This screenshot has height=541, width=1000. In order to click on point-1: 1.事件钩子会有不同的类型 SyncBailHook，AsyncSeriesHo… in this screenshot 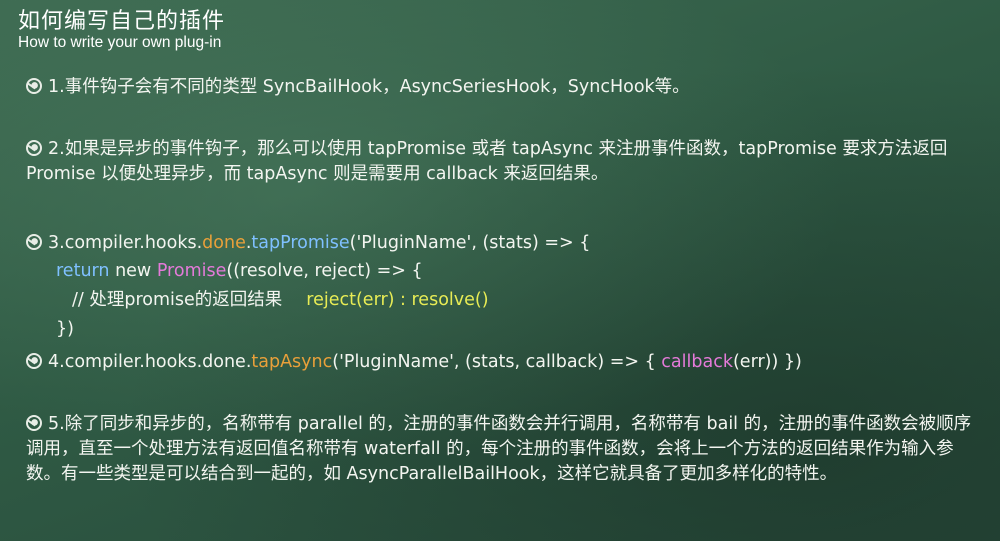, I will do `click(358, 87)`.